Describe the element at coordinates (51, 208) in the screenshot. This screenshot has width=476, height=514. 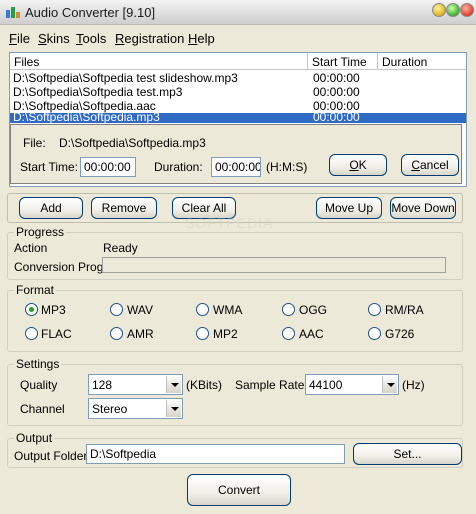
I see `add-button: Add` at that location.